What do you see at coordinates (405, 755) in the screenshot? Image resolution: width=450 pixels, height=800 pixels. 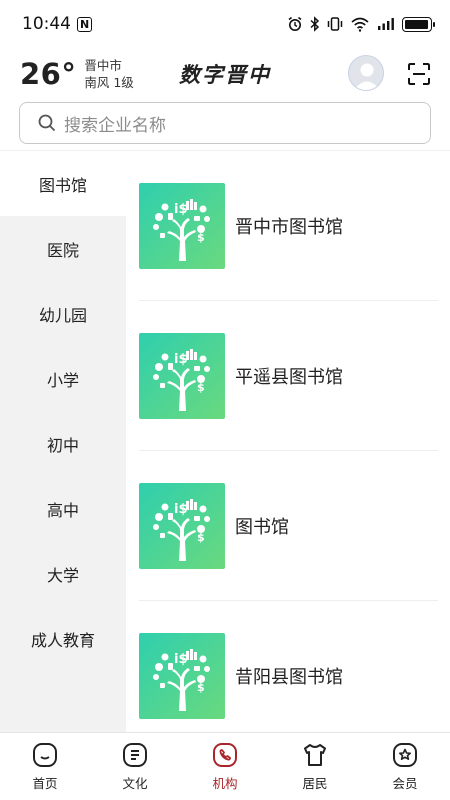 I see `member-icon` at bounding box center [405, 755].